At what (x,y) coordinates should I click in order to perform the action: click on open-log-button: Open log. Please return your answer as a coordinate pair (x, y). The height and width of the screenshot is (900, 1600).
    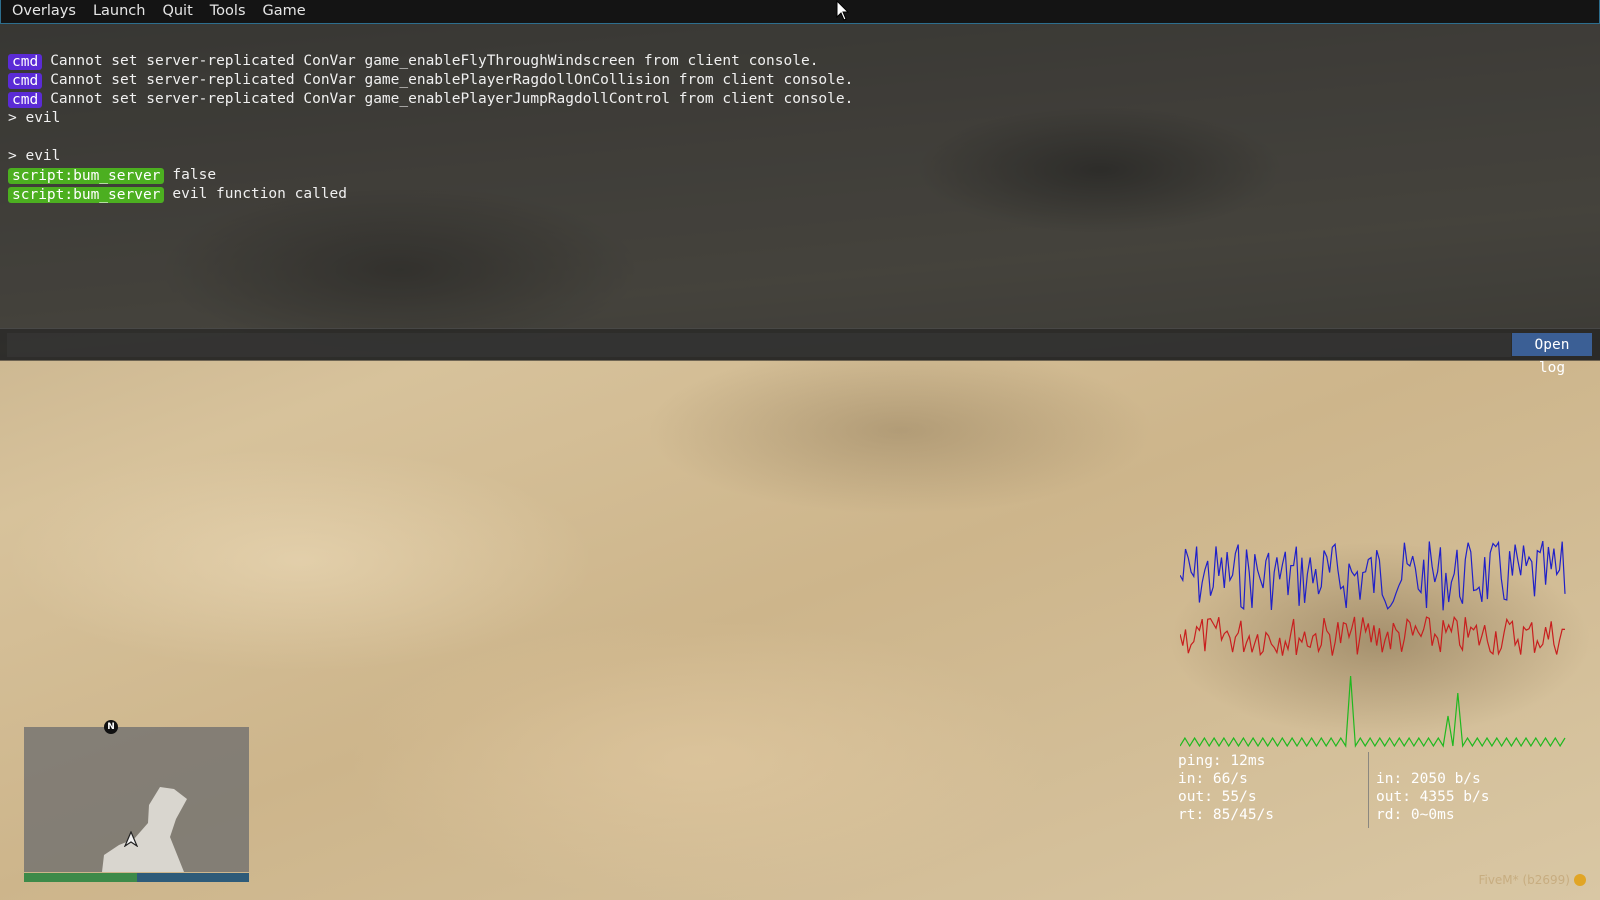
    Looking at the image, I should click on (1552, 354).